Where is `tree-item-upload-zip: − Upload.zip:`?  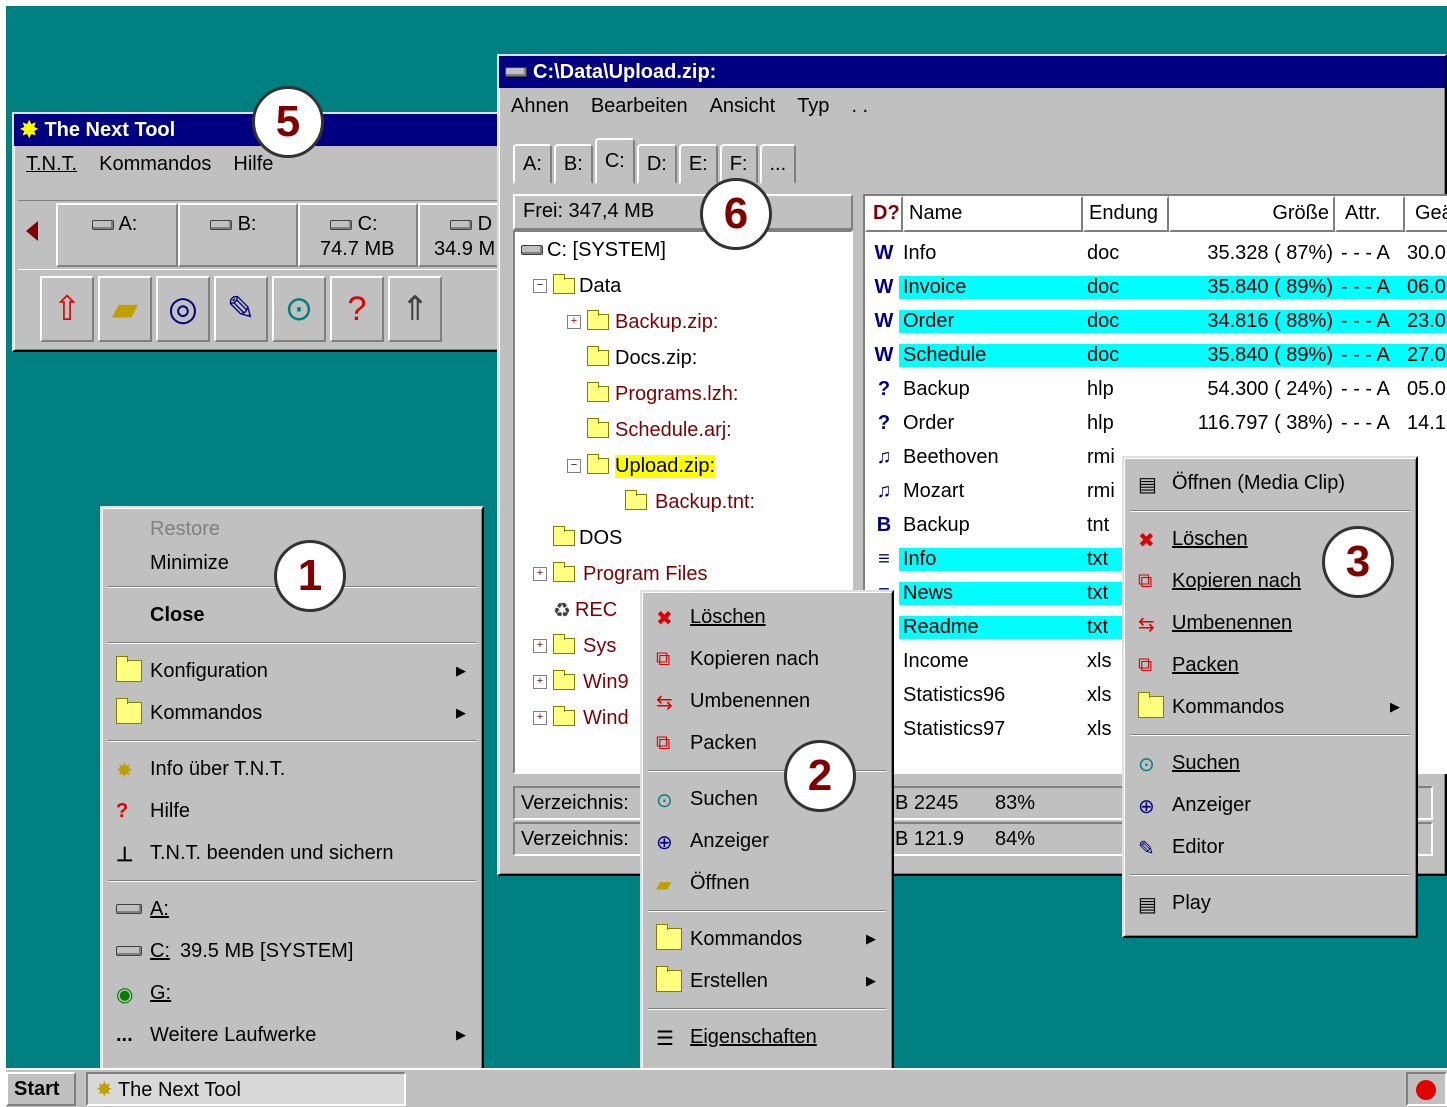
tree-item-upload-zip: − Upload.zip: is located at coordinates (641, 466).